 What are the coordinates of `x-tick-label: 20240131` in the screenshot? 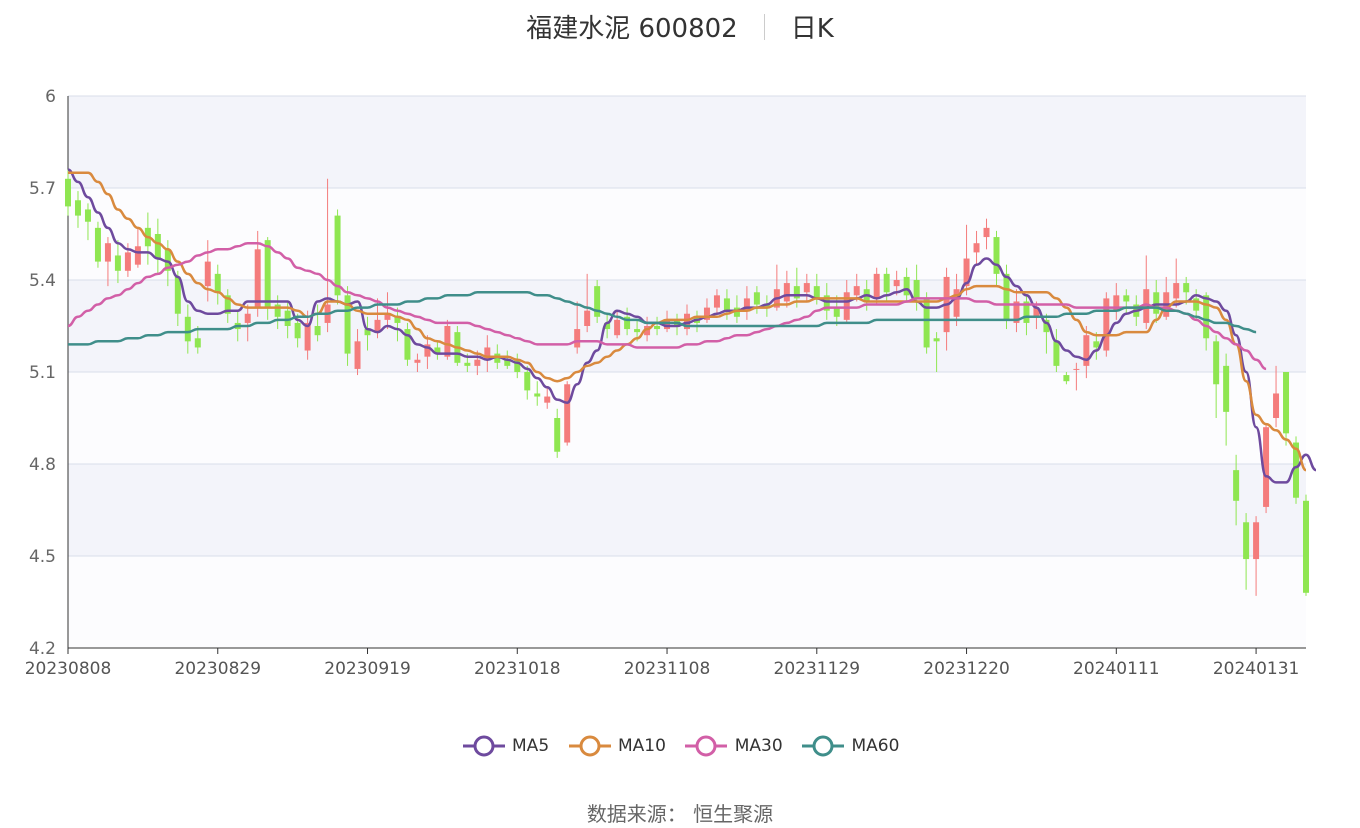 It's located at (1256, 669).